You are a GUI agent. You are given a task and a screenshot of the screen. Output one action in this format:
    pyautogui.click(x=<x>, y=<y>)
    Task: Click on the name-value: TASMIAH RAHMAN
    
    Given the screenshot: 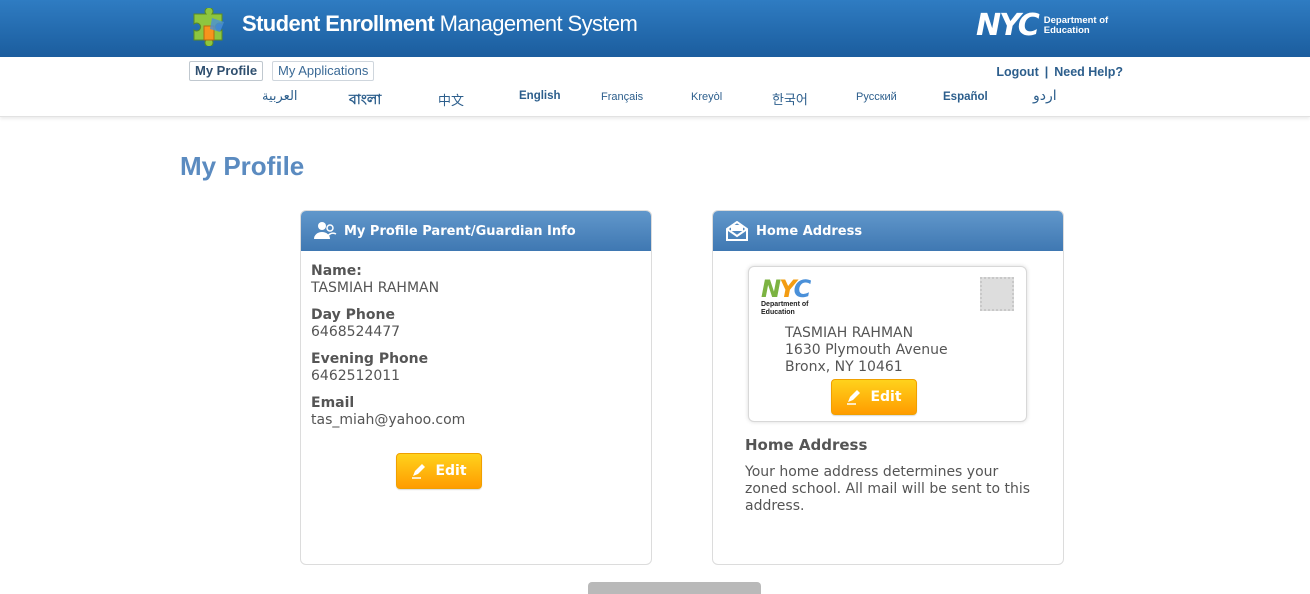 What is the action you would take?
    pyautogui.click(x=375, y=288)
    